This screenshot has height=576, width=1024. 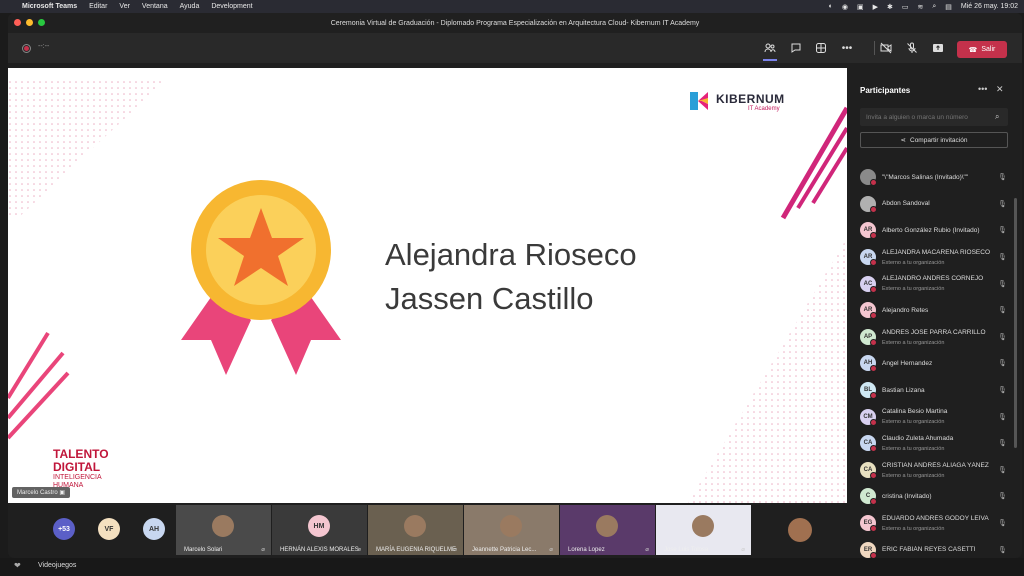 I want to click on meeting-toolbar: --:-- ••• ☎ Salir, so click(x=515, y=48).